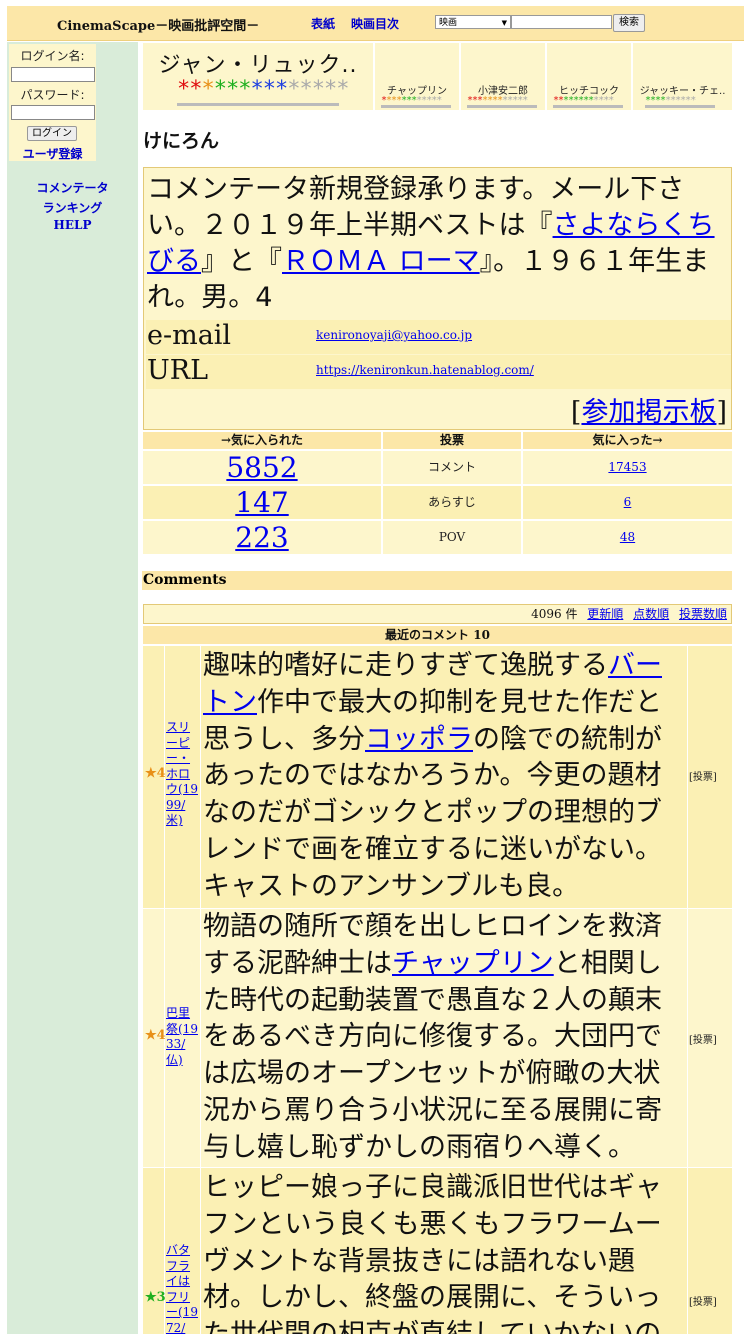 The height and width of the screenshot is (1334, 750). Describe the element at coordinates (419, 739) in the screenshot. I see `comment-person-link: コッポラ` at that location.